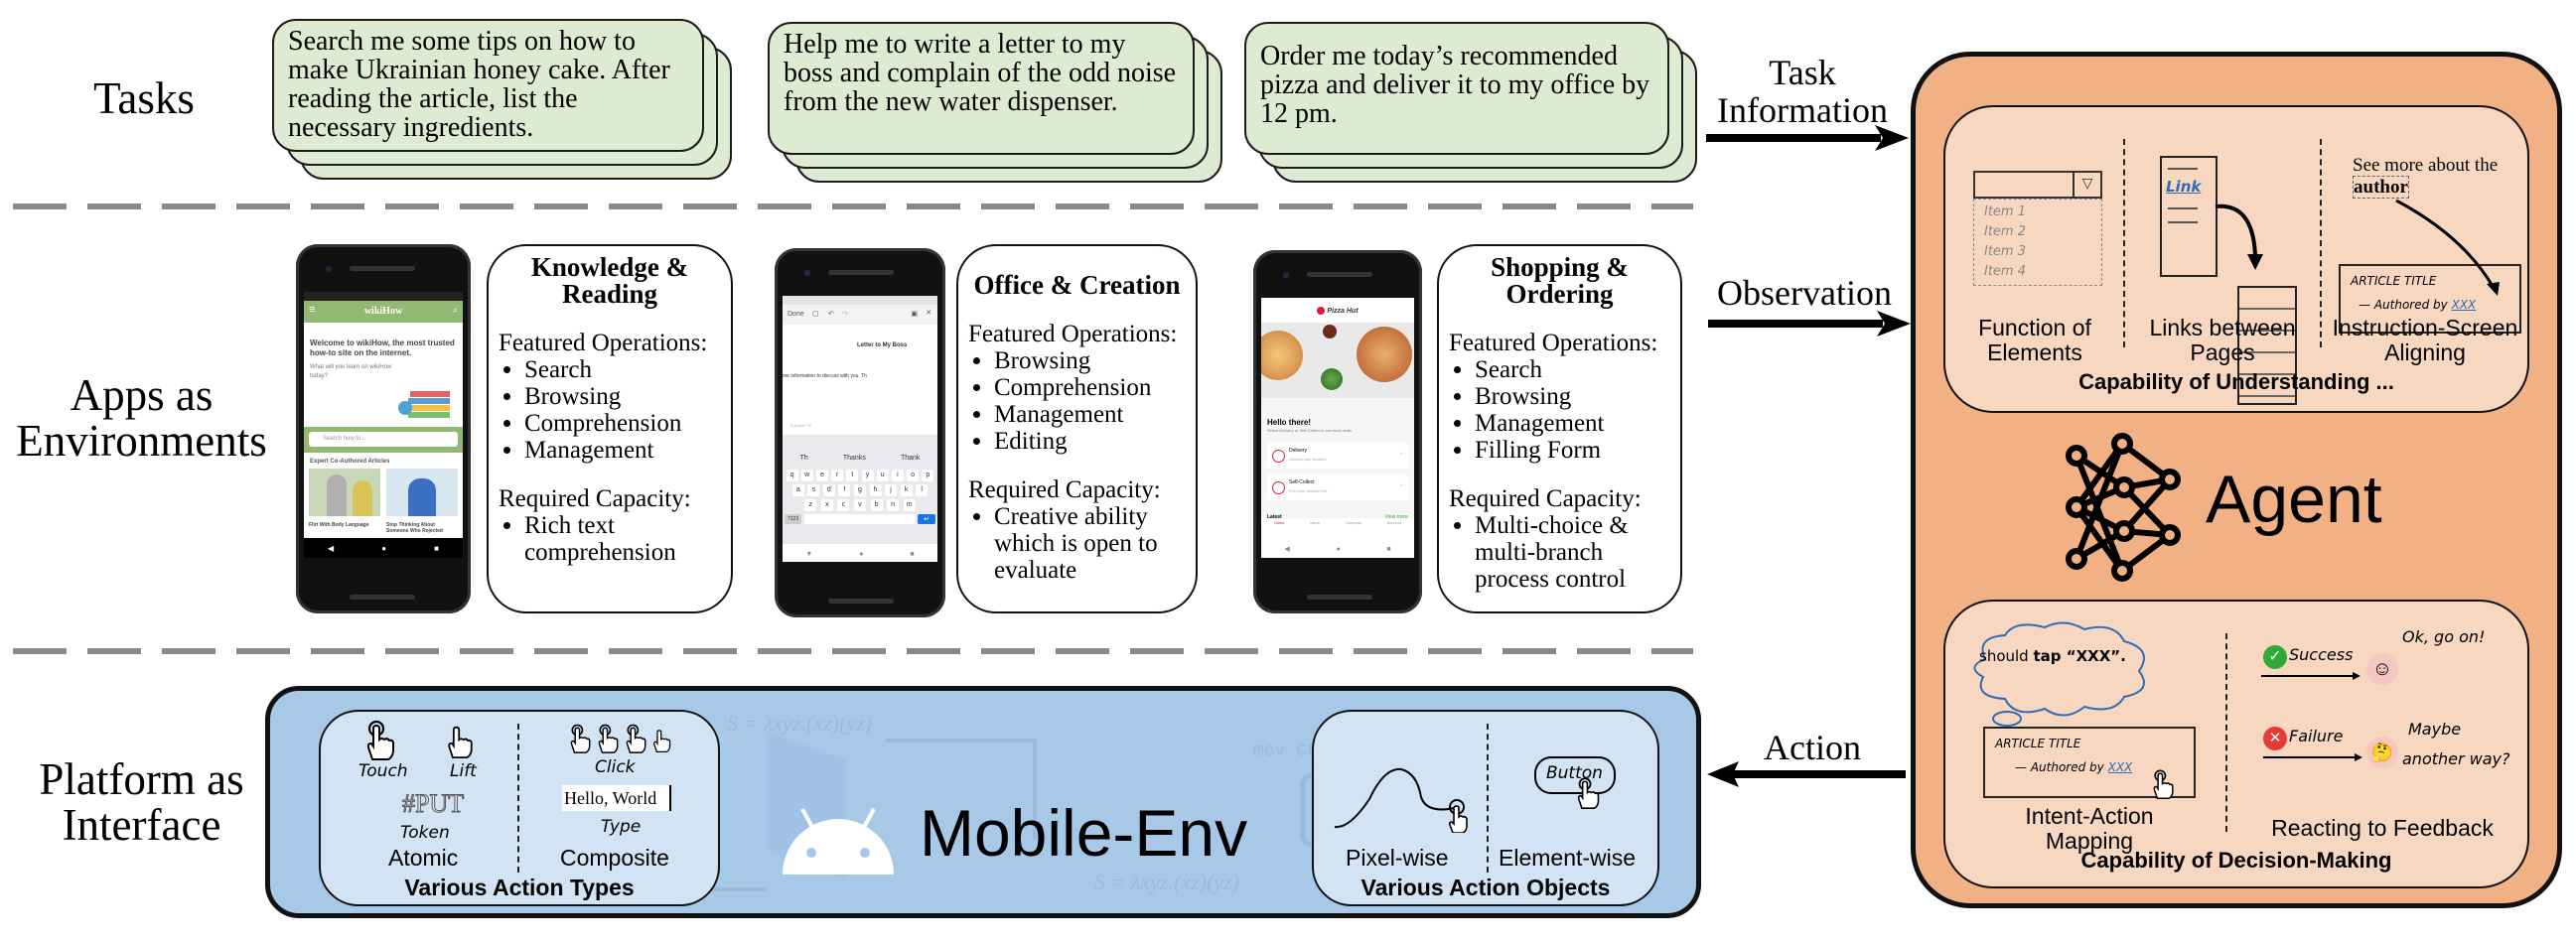 The width and height of the screenshot is (2576, 945). I want to click on keyboard-key: l, so click(923, 490).